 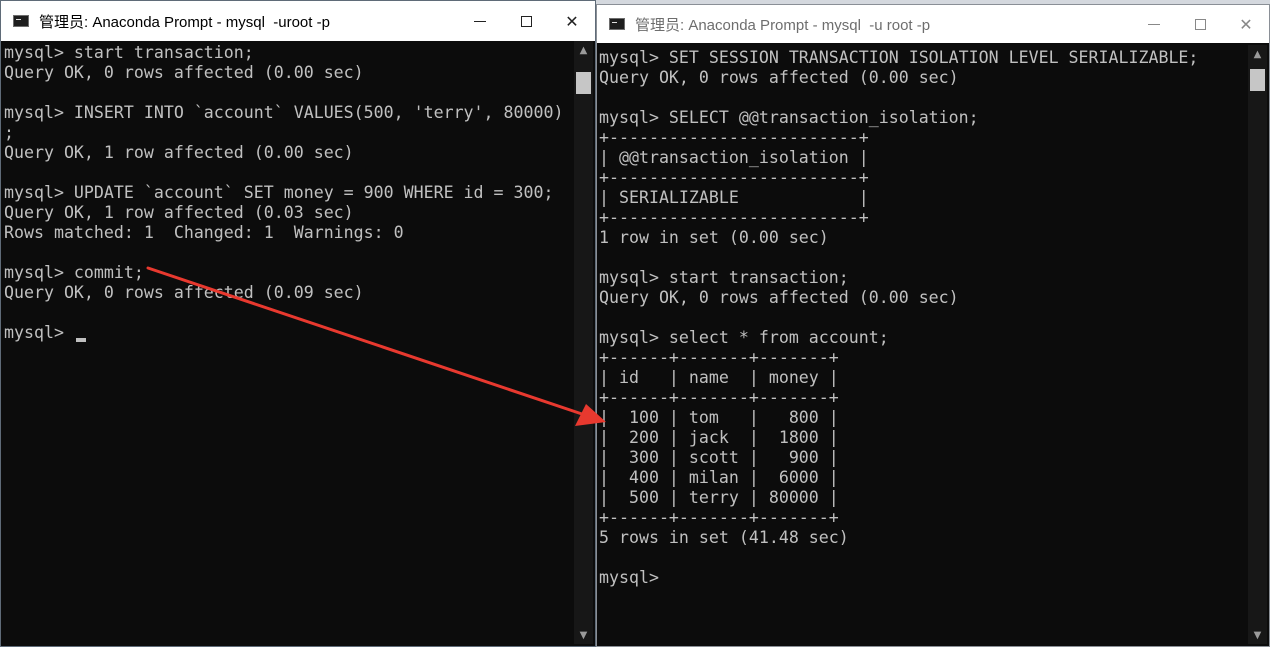 I want to click on right-scrollbar-thumb, so click(x=1257, y=80).